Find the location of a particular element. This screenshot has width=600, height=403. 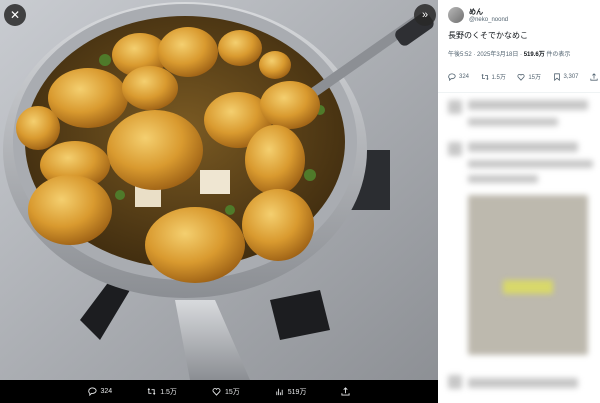

close-icon: ✕ is located at coordinates (15, 15).